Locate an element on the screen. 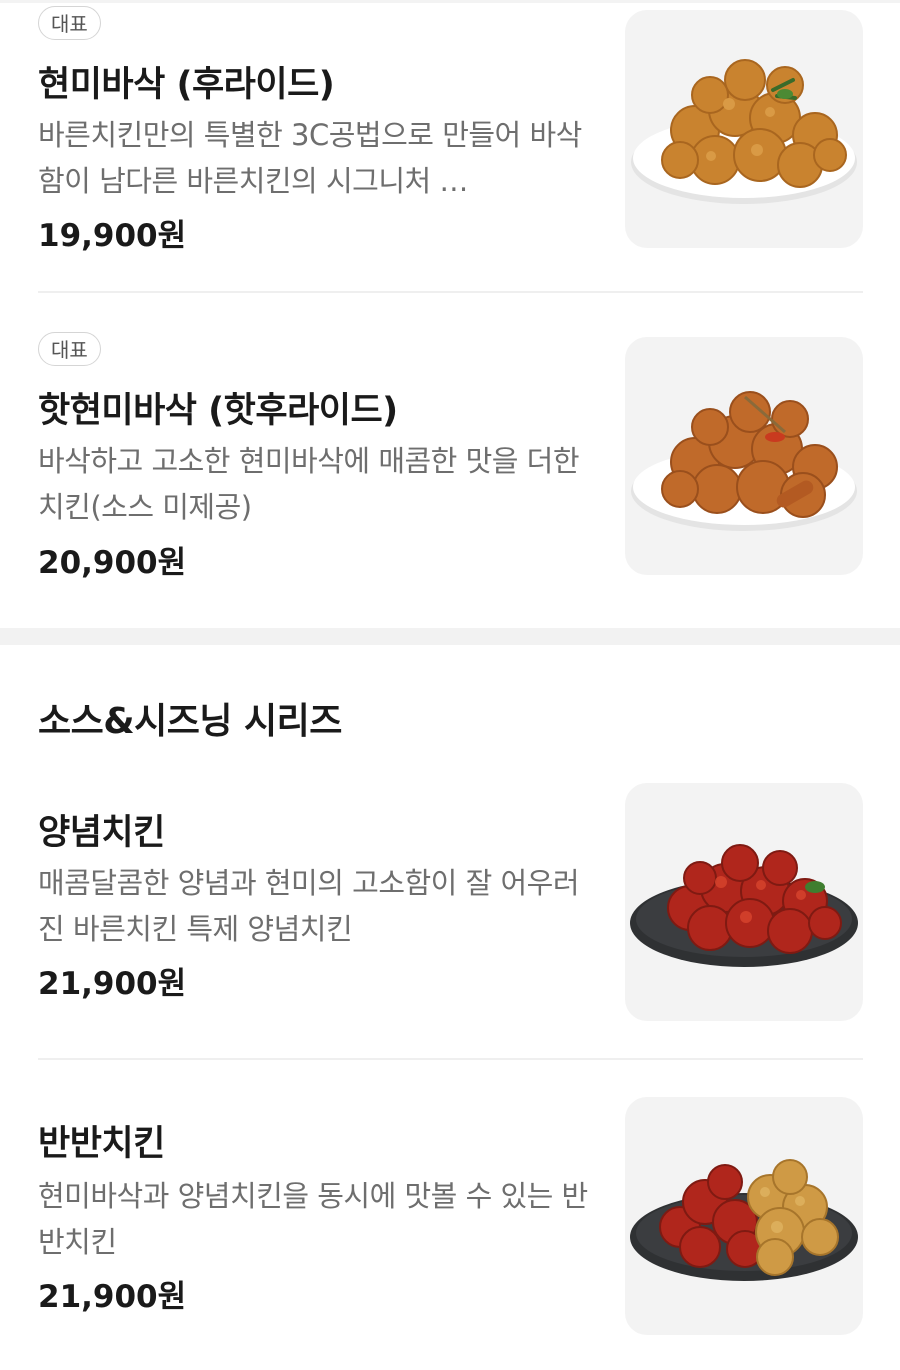 Image resolution: width=900 pixels, height=1370 pixels. item-description: 현미바삭과 양념치킨을 동시에 맛볼 수 있는 반반치킨 is located at coordinates (313, 1219).